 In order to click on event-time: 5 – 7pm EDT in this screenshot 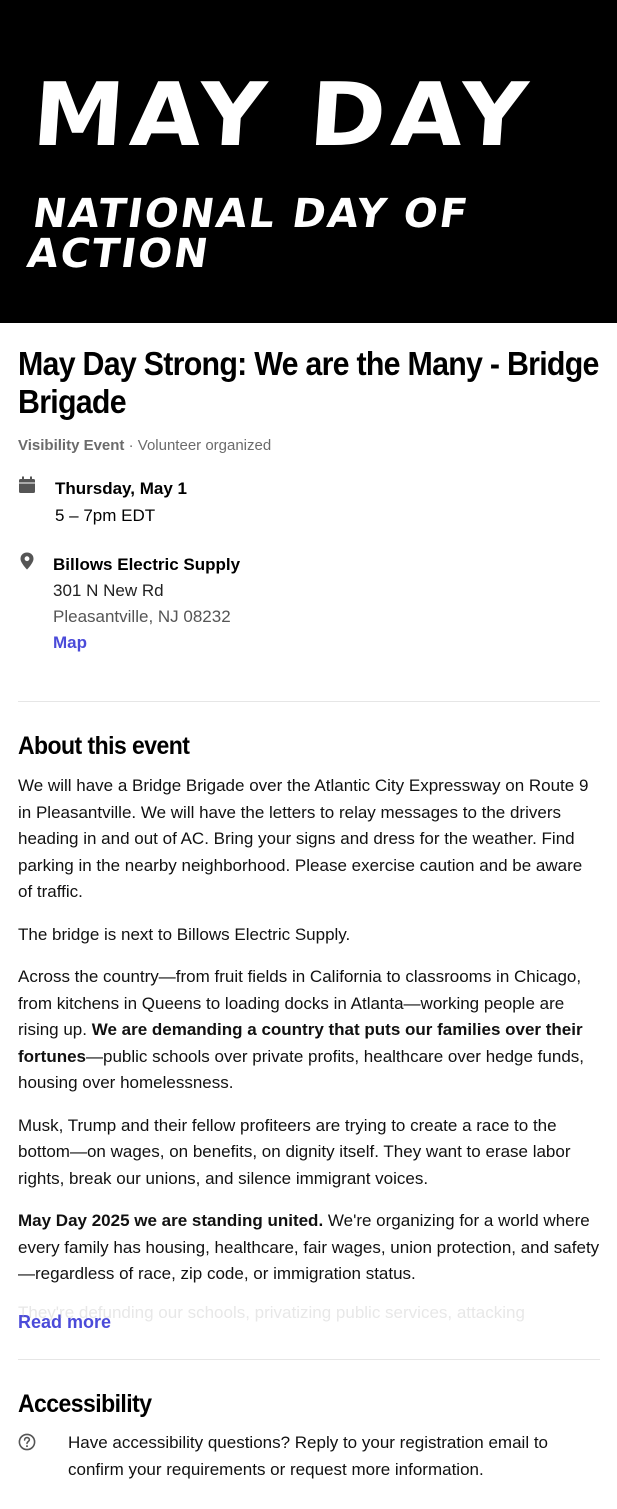, I will do `click(105, 515)`.